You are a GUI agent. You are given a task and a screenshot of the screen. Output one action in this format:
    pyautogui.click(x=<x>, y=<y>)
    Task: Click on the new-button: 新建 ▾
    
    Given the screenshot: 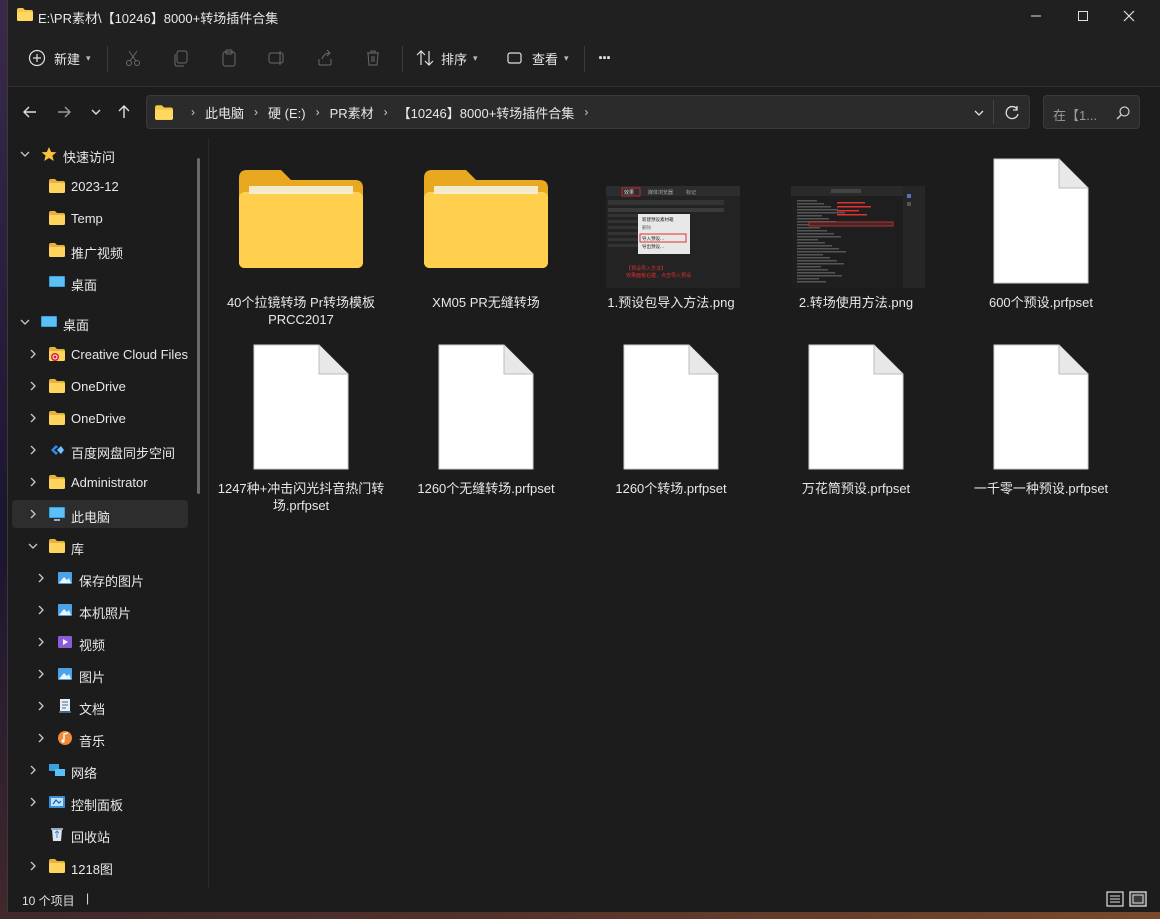 What is the action you would take?
    pyautogui.click(x=59, y=58)
    